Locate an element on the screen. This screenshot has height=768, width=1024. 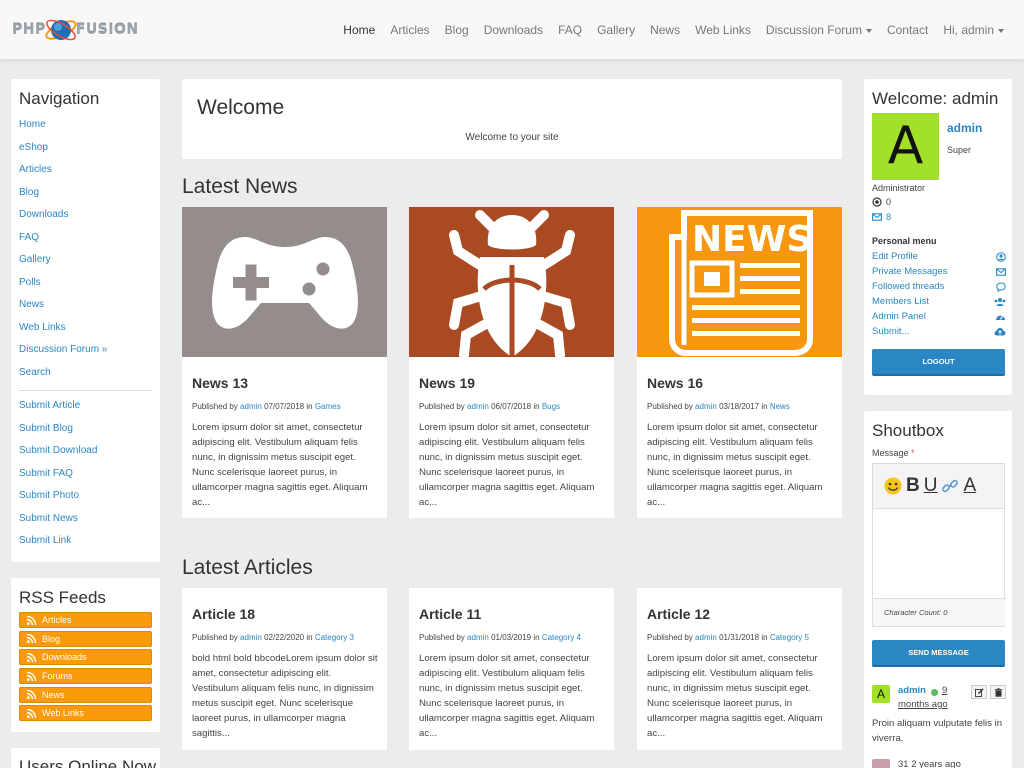
underline-icon: U is located at coordinates (931, 486).